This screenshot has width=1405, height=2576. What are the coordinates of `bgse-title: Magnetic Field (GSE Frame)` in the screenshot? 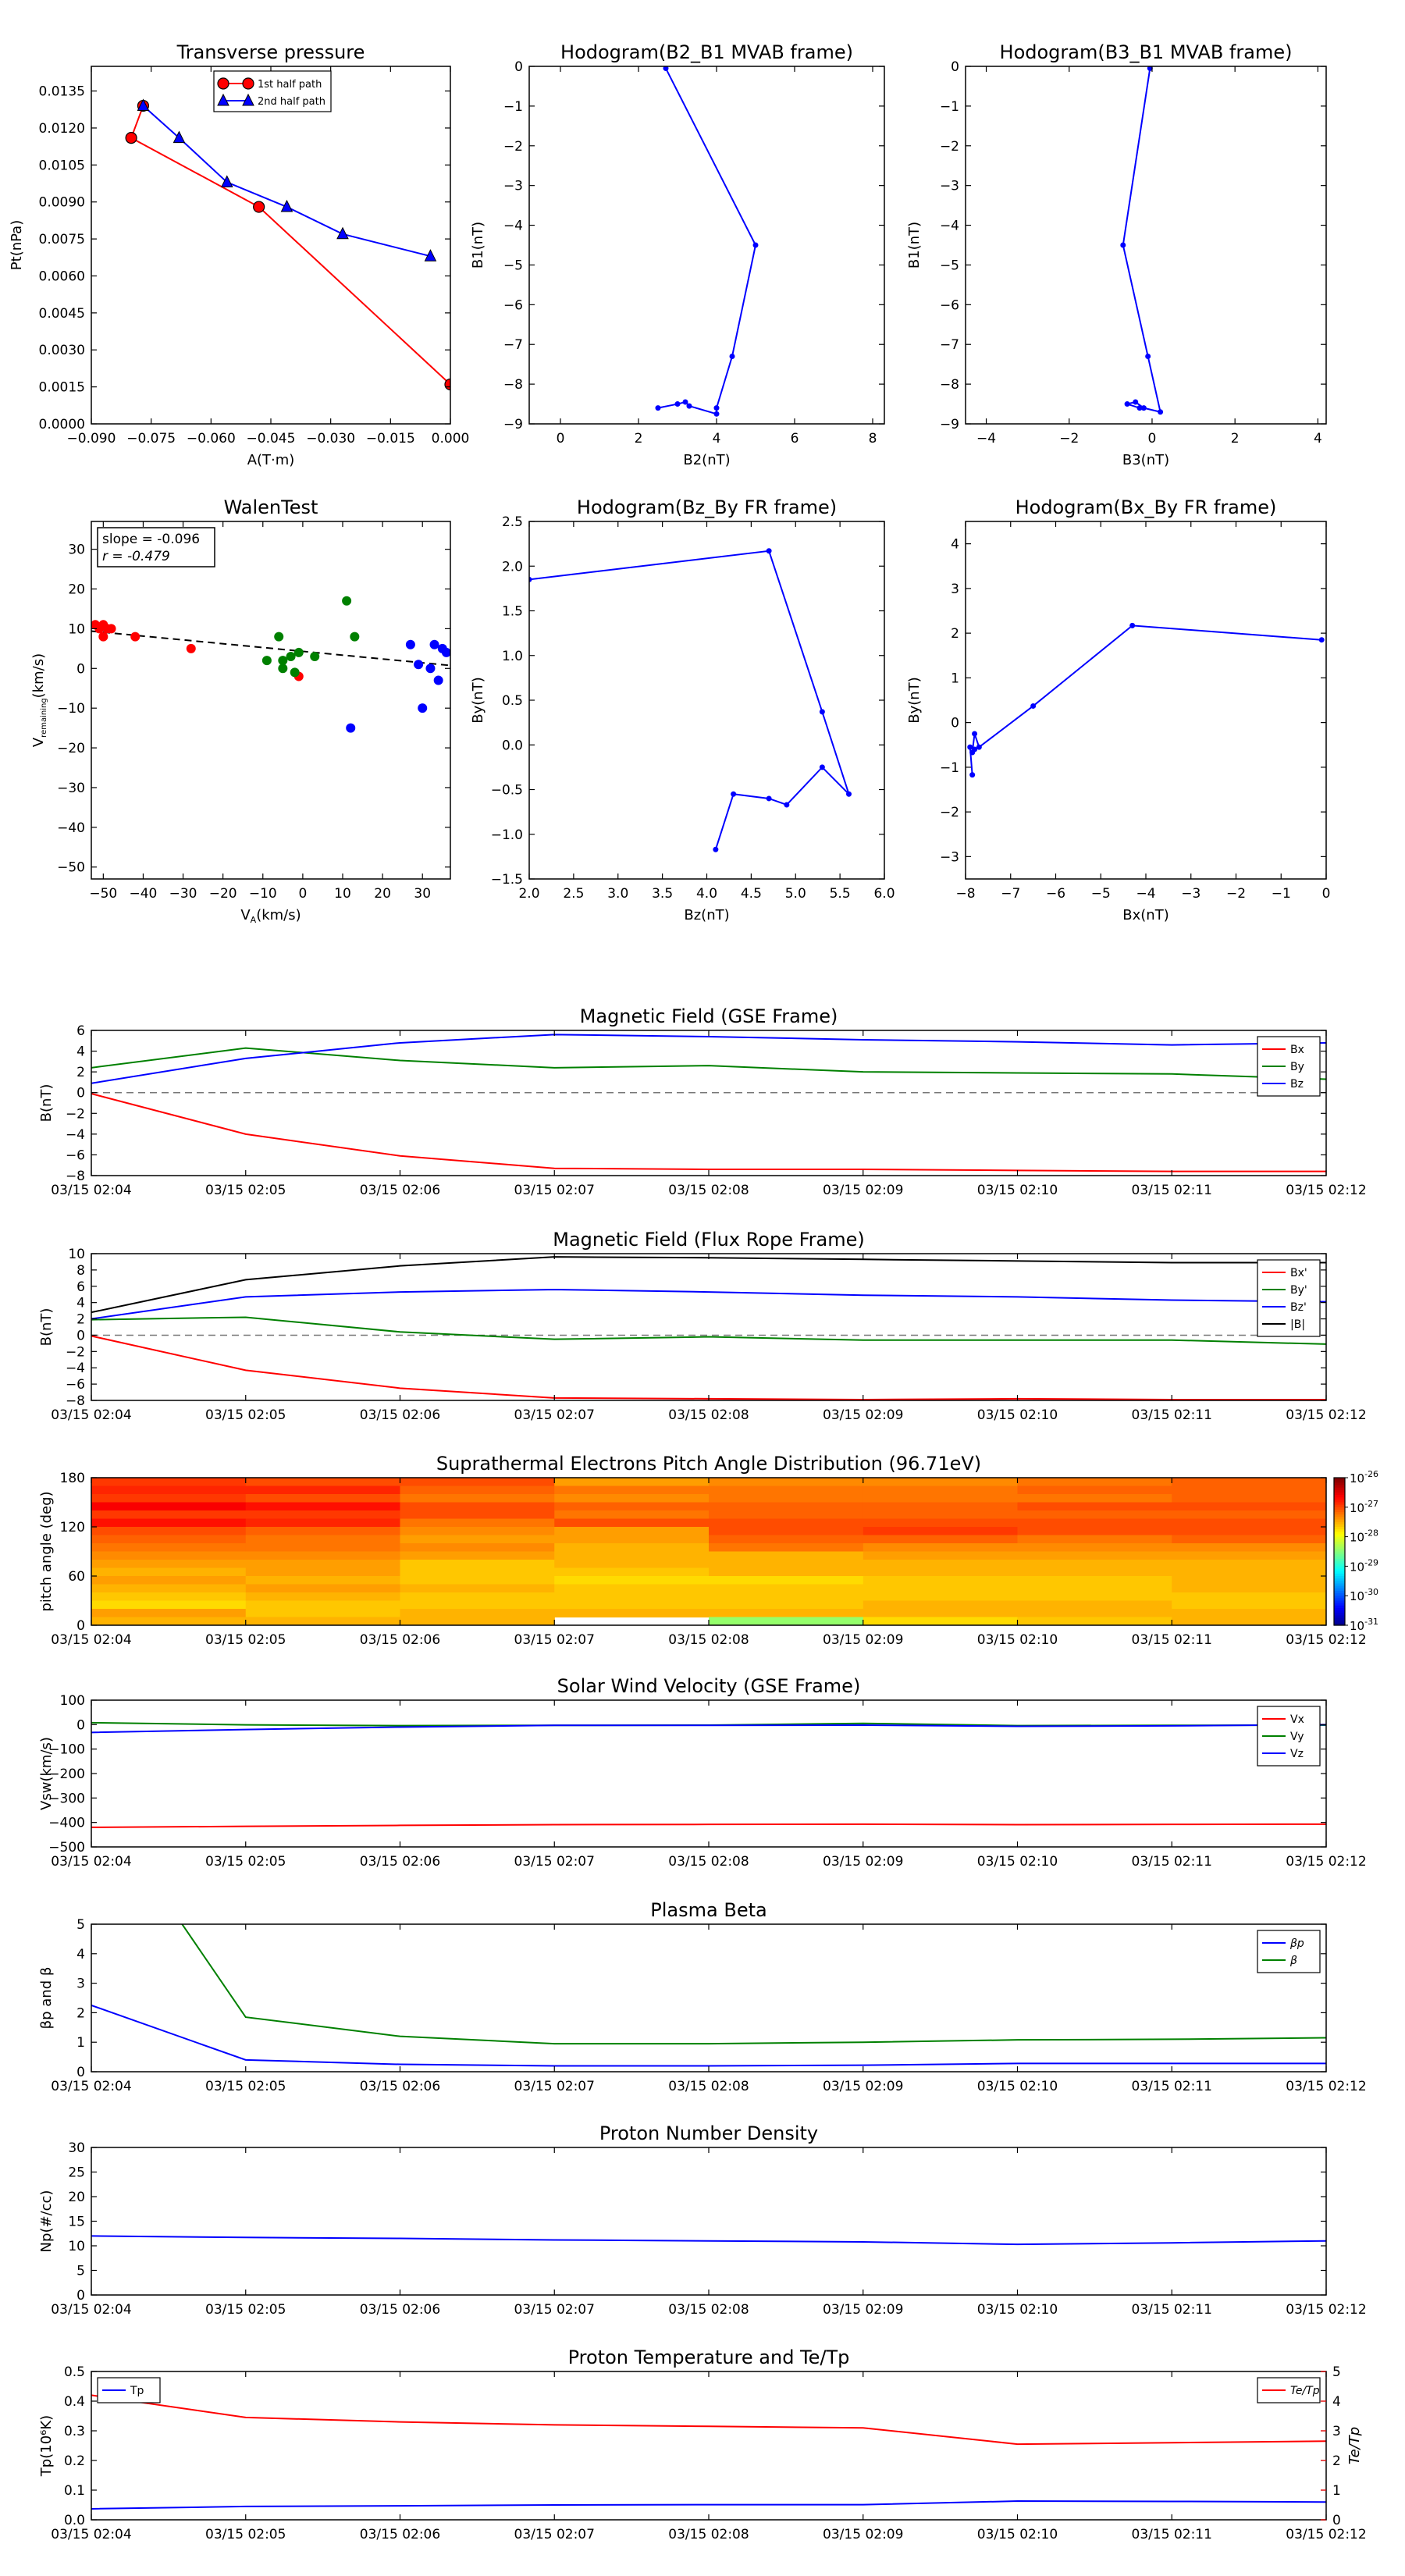 It's located at (709, 1016).